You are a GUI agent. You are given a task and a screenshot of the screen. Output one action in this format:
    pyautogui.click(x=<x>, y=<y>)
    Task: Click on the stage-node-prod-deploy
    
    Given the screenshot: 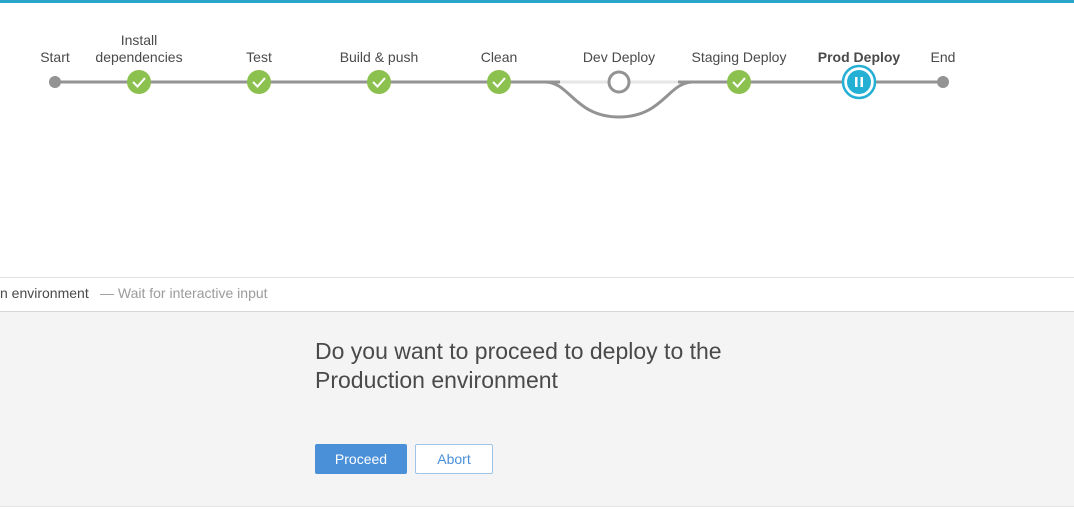 What is the action you would take?
    pyautogui.click(x=859, y=82)
    